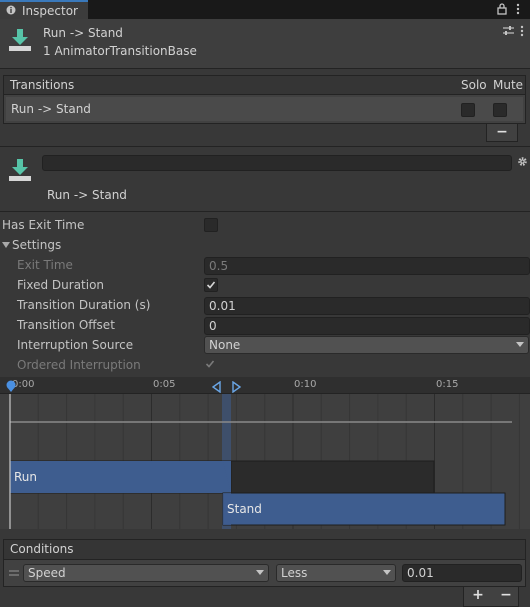 The image size is (530, 607). I want to click on transition-offset-label: Transition Offset, so click(66, 325).